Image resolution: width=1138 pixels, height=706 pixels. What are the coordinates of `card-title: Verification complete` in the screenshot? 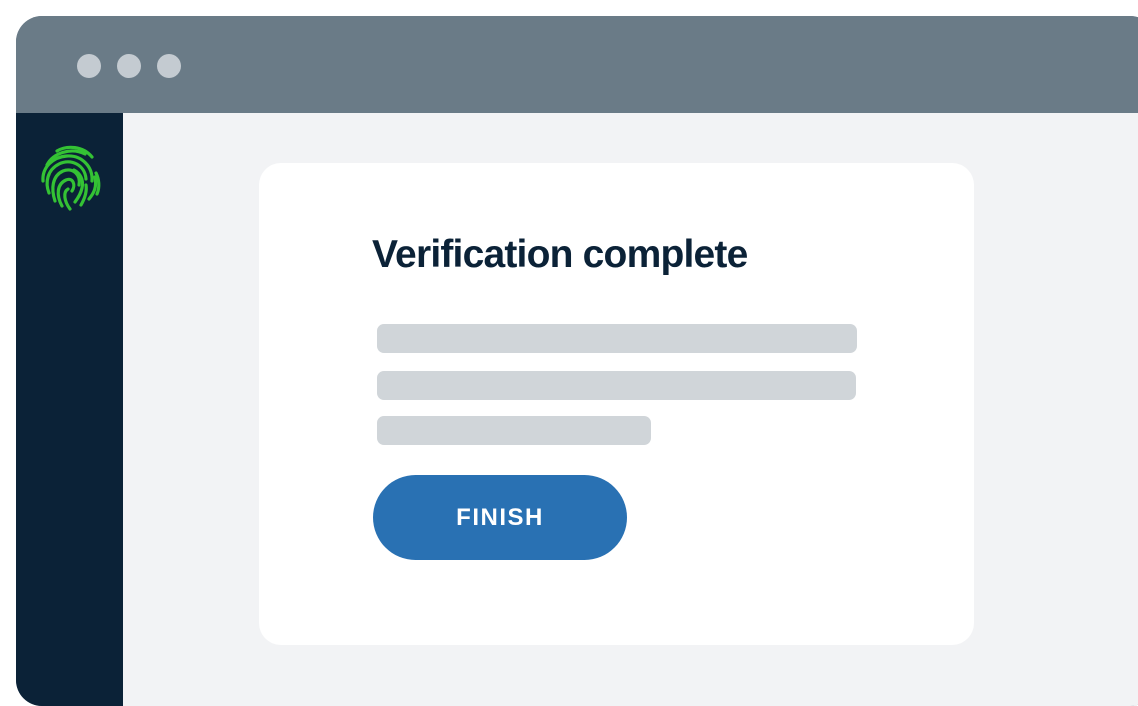 It's located at (560, 254).